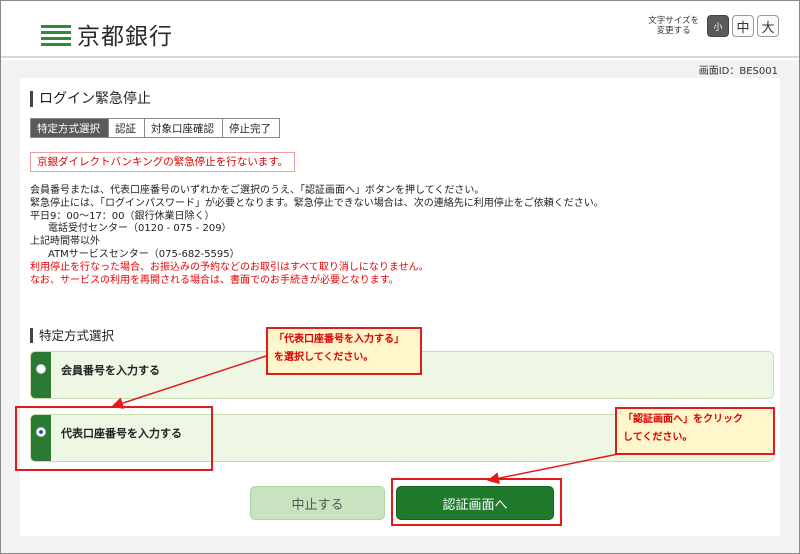  Describe the element at coordinates (90, 99) in the screenshot. I see `page-title: ログイン緊急停止` at that location.